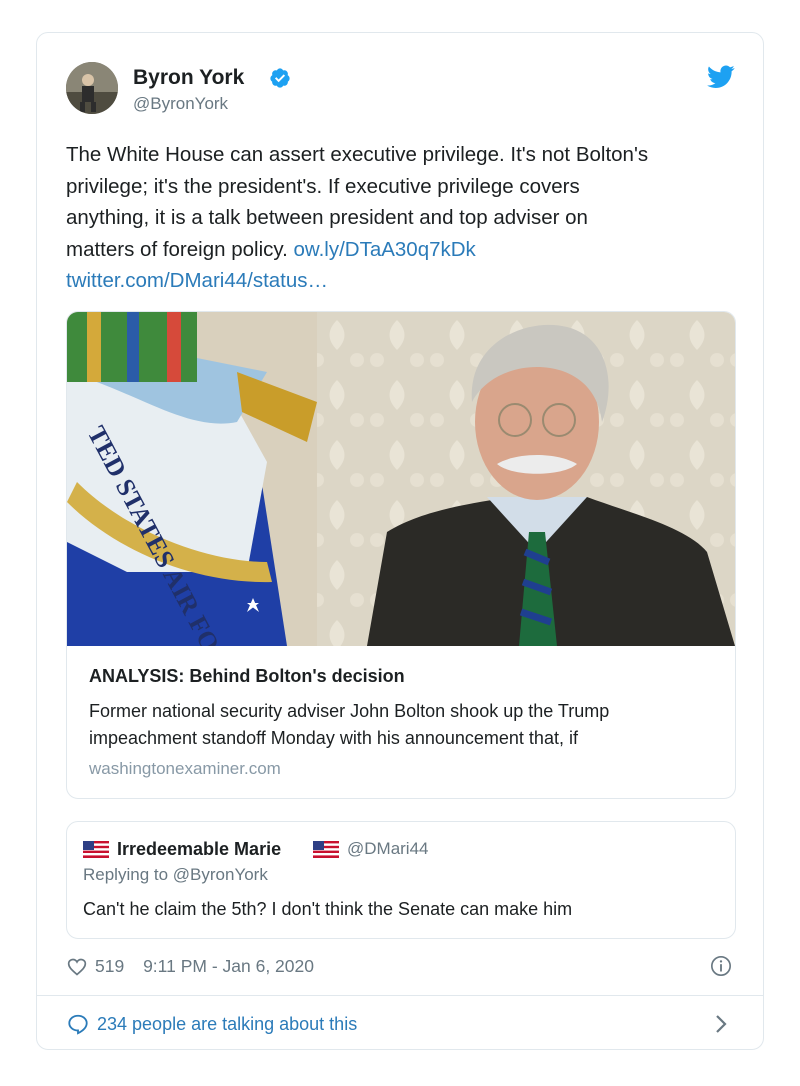 The image size is (800, 1086). Describe the element at coordinates (247, 676) in the screenshot. I see `link-card-title: ANALYSIS: Behind Bolton's decision` at that location.